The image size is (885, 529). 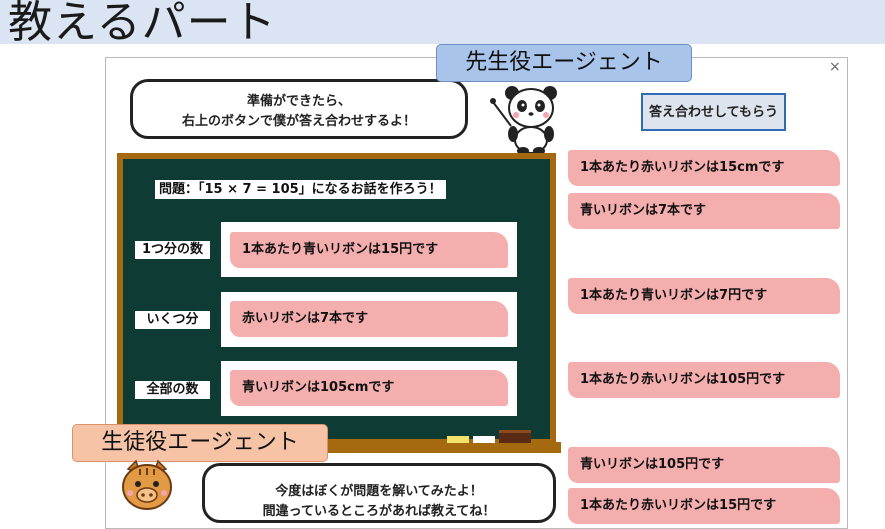 I want to click on teacher-speech-bubble: 準備ができたら、 右上のボタンで僕が答え合わせするよ！, so click(x=299, y=109).